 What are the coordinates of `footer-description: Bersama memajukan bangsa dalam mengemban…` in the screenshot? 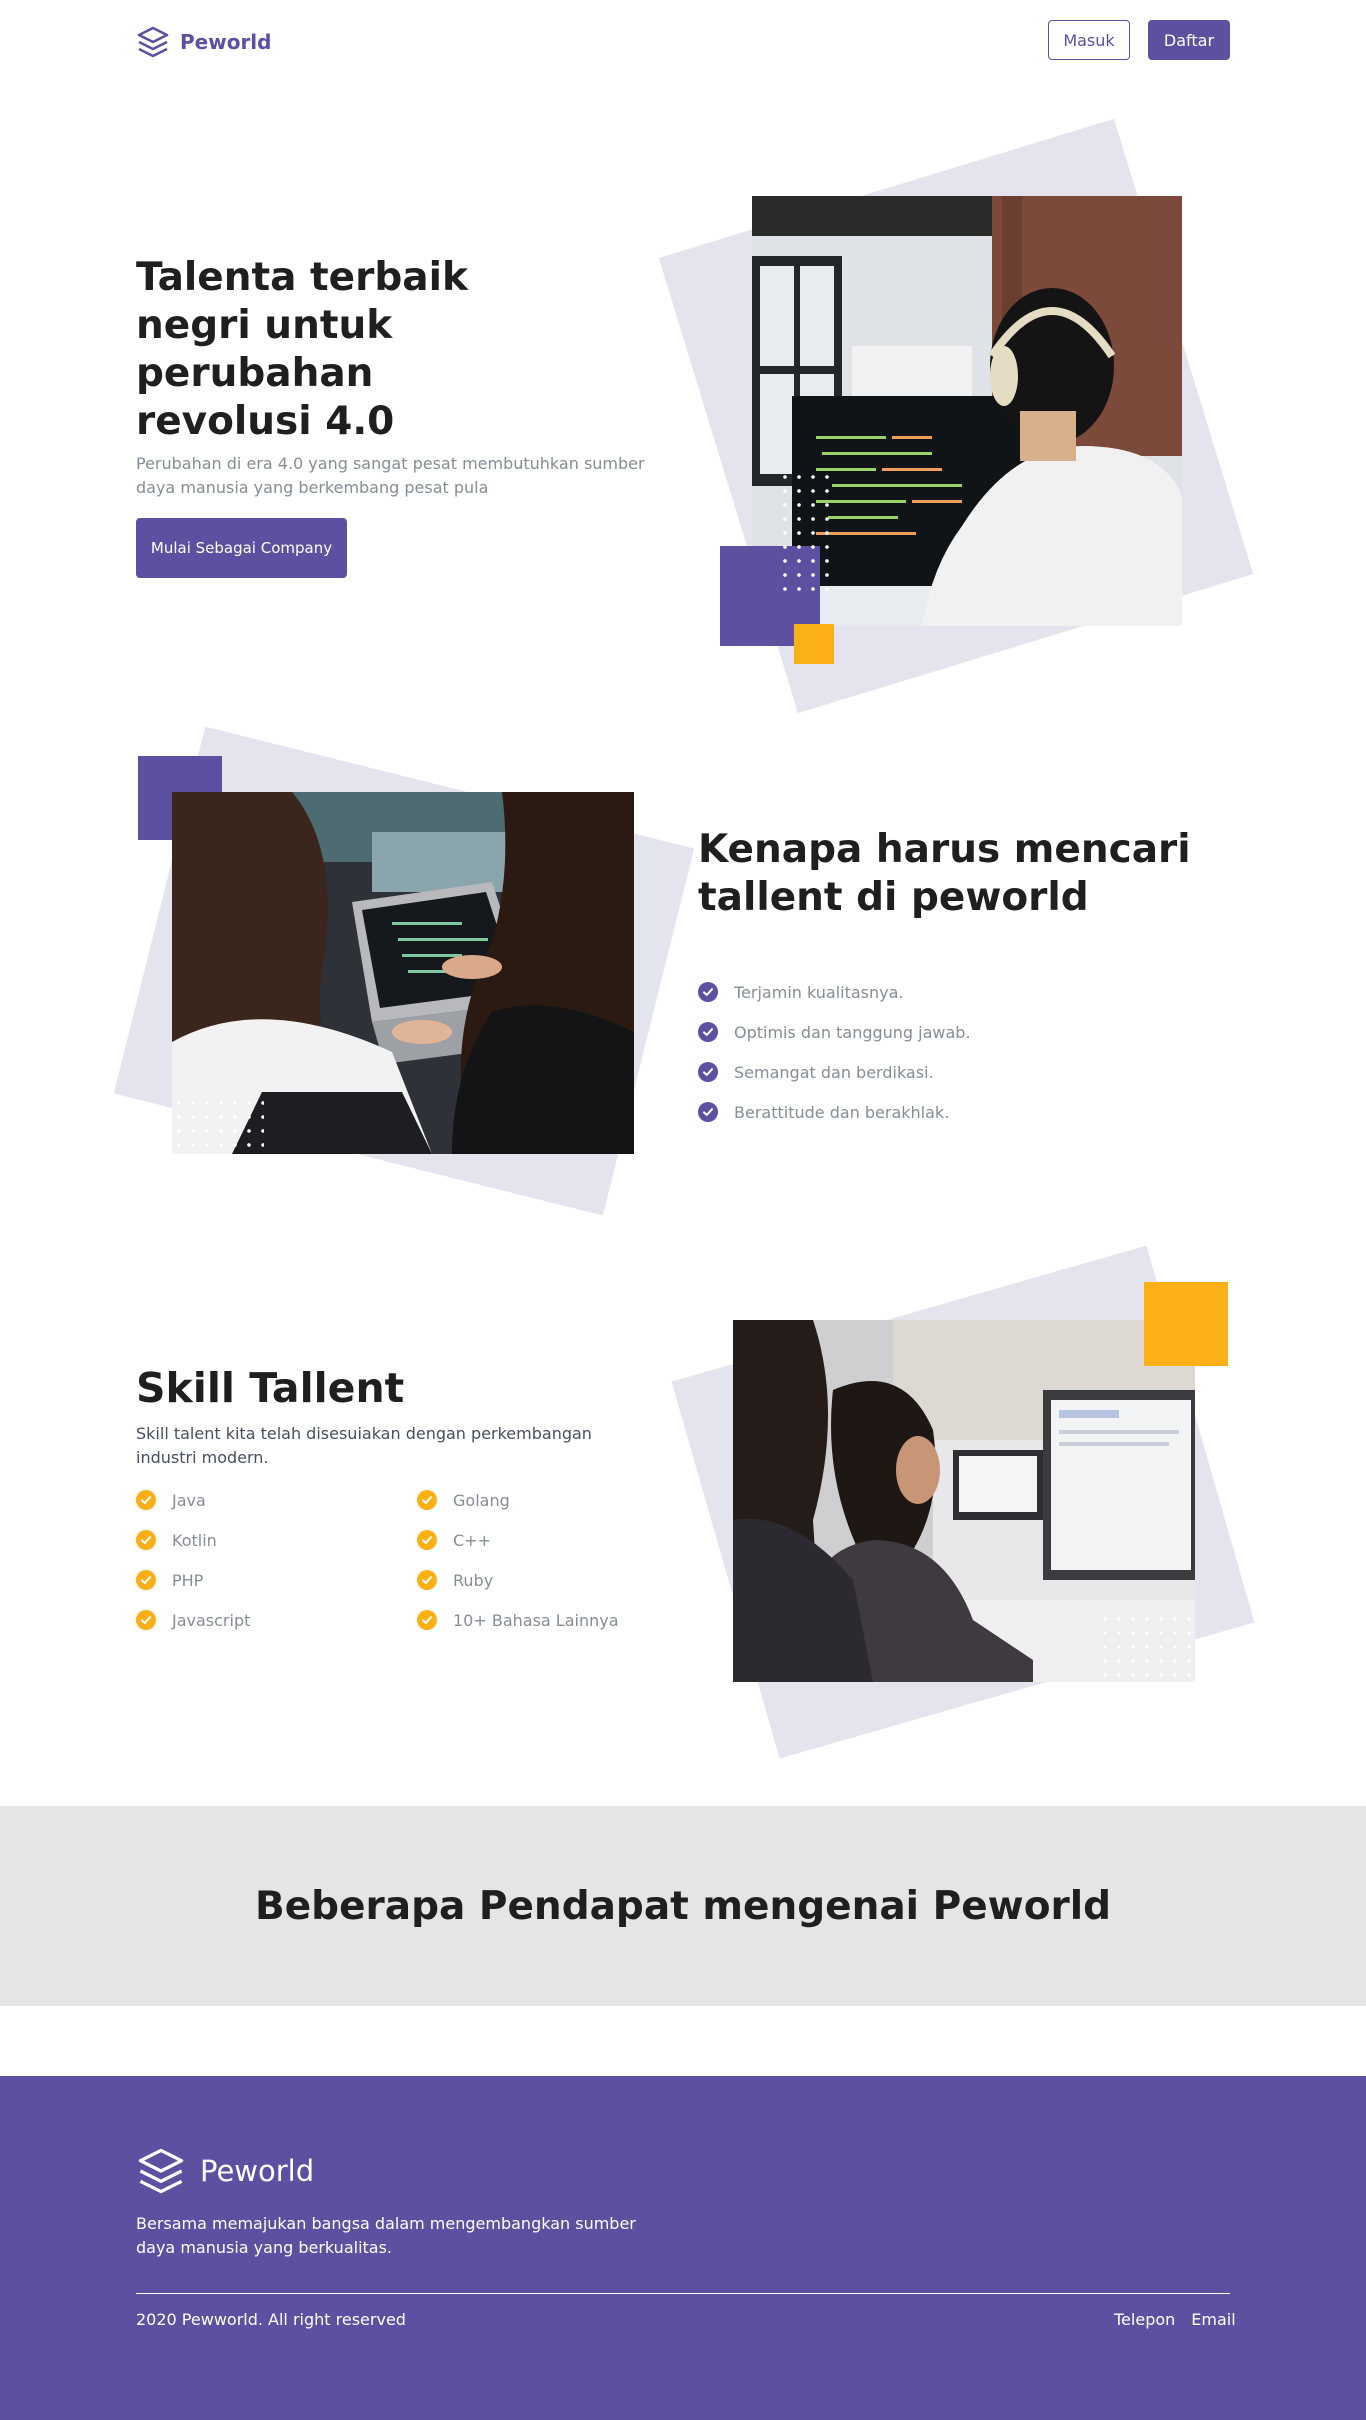 It's located at (386, 2235).